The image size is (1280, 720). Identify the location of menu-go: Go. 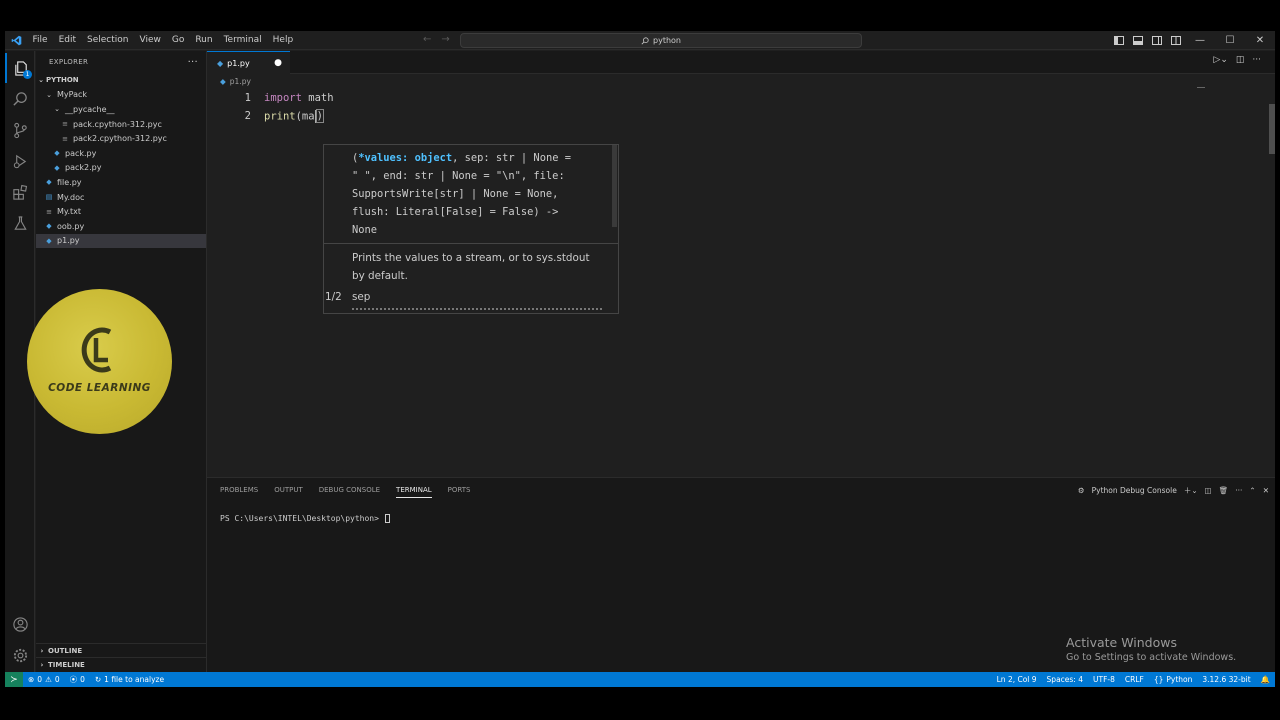
(177, 40).